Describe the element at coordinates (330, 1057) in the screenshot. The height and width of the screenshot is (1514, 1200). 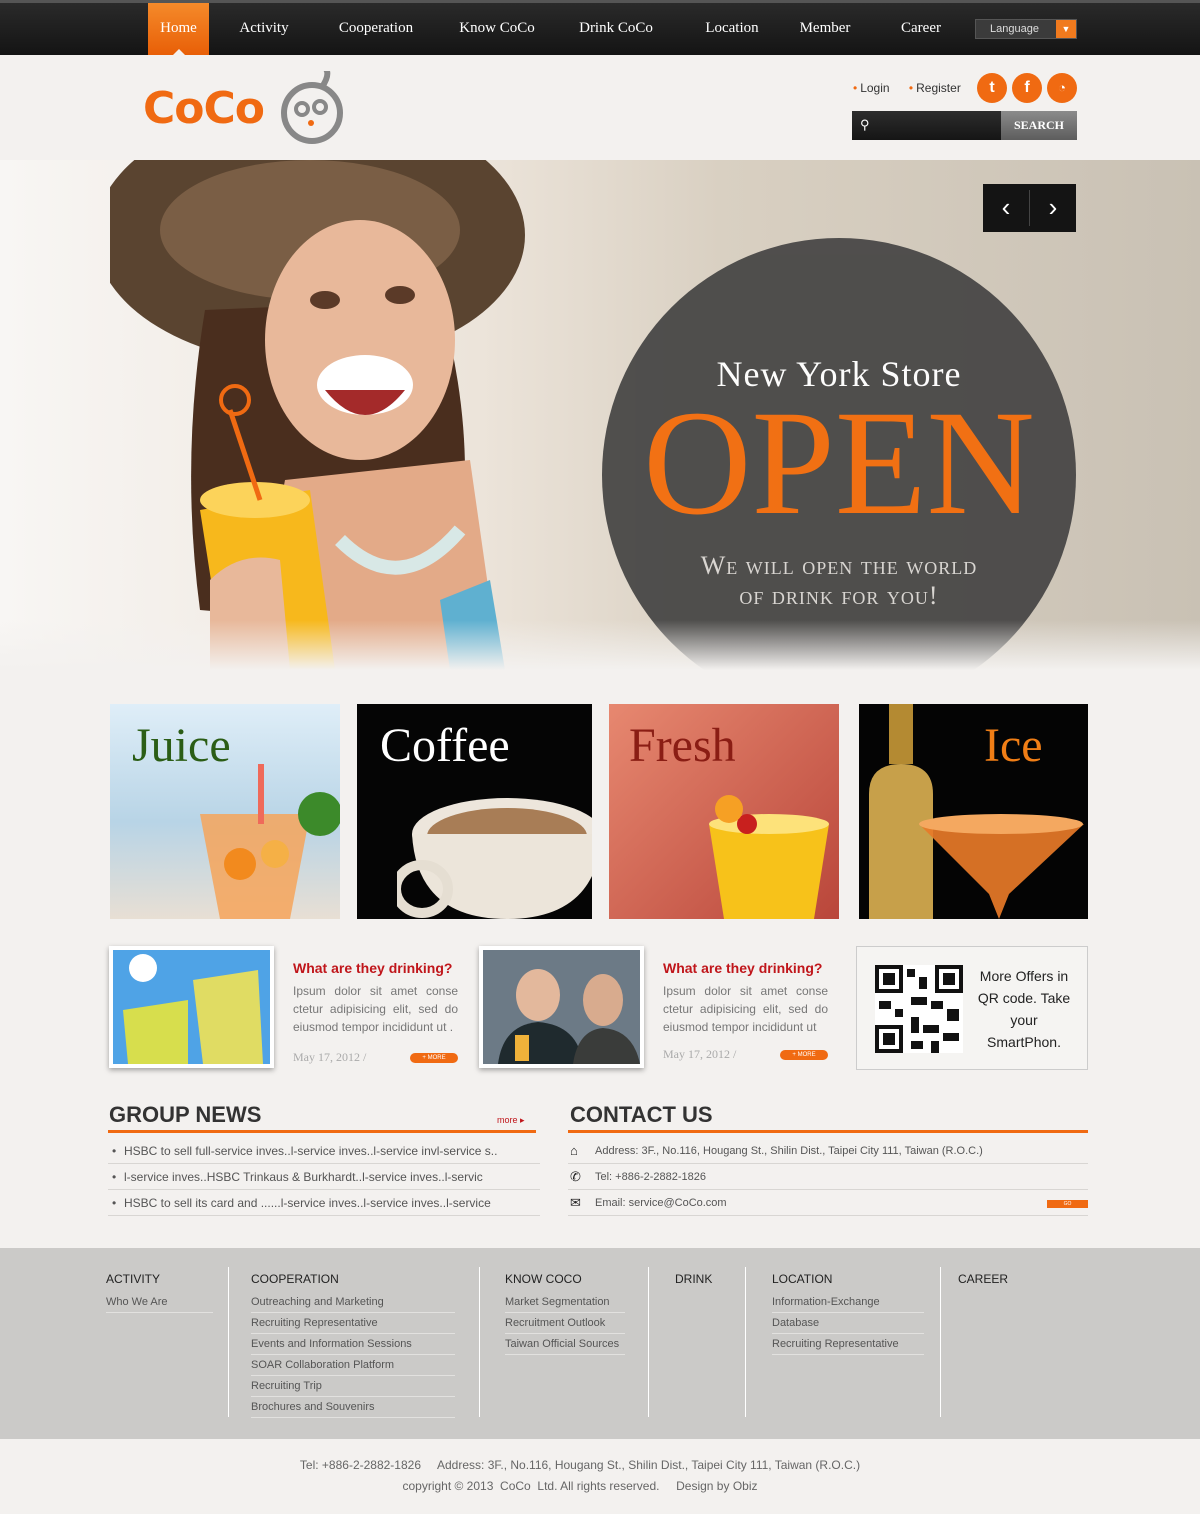
I see `news-date-1: May 17, 2012 /` at that location.